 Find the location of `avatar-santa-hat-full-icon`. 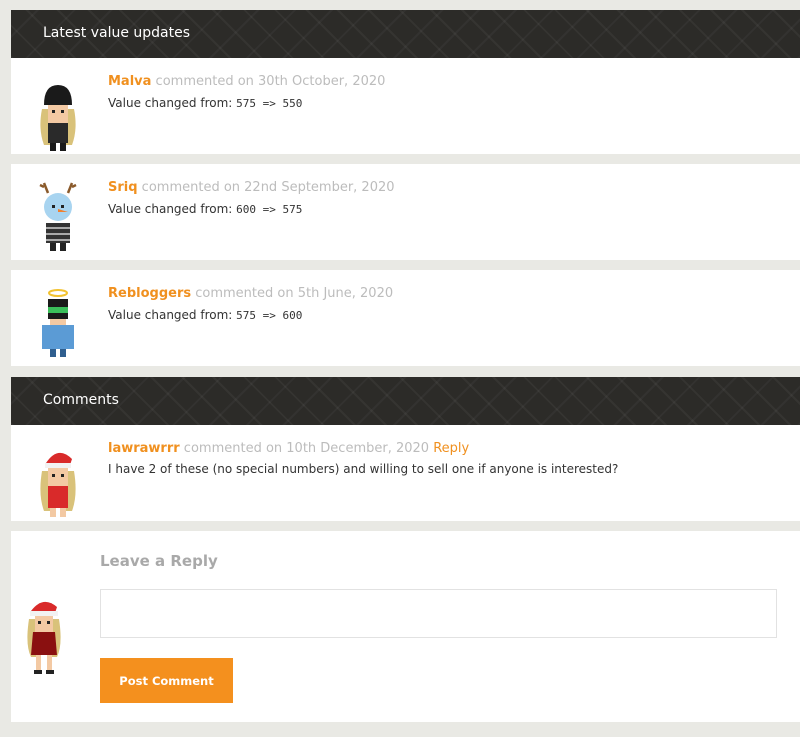

avatar-santa-hat-full-icon is located at coordinates (44, 637).